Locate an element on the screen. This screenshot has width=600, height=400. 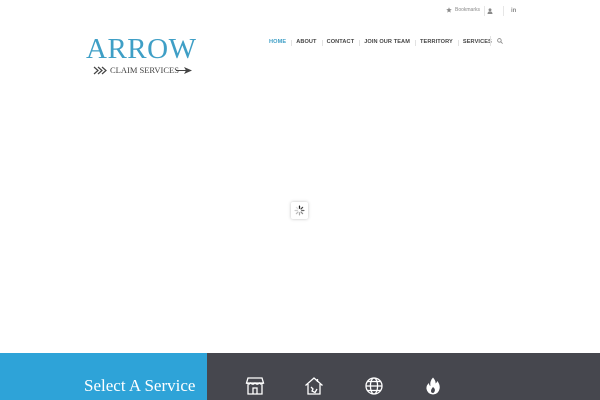
logo-subtitle: CLAIM SERVICES is located at coordinates (144, 70).